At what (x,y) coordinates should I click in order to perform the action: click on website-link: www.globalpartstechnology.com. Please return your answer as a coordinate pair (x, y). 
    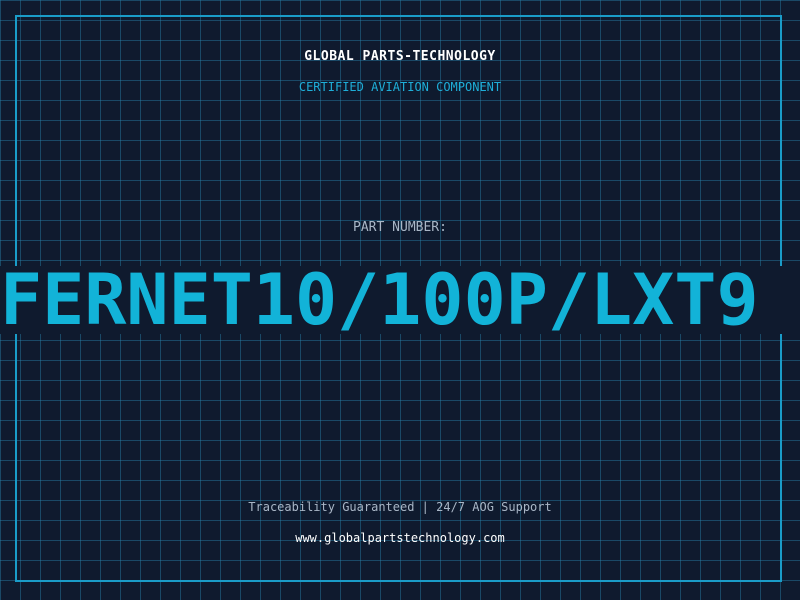
    Looking at the image, I should click on (400, 538).